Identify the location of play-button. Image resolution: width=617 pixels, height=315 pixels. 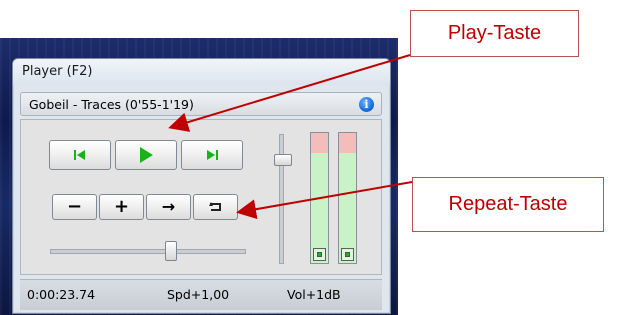
(146, 155).